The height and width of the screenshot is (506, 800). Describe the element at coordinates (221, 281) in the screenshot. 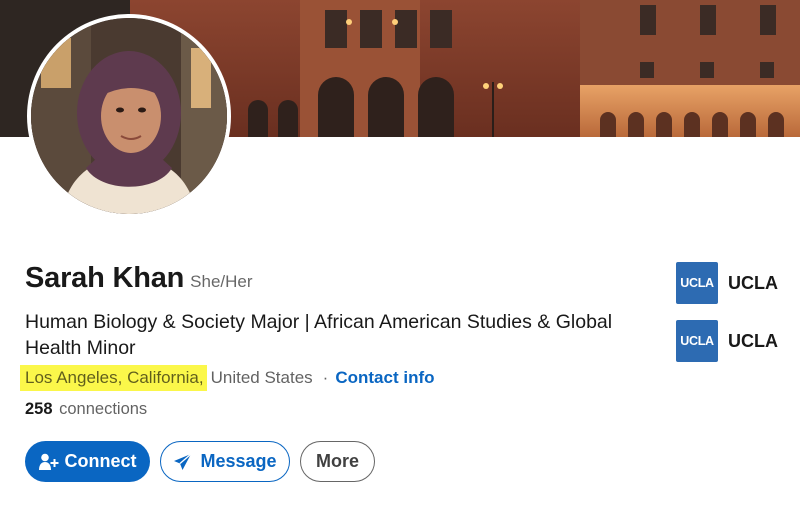

I see `pronouns: She/Her` at that location.